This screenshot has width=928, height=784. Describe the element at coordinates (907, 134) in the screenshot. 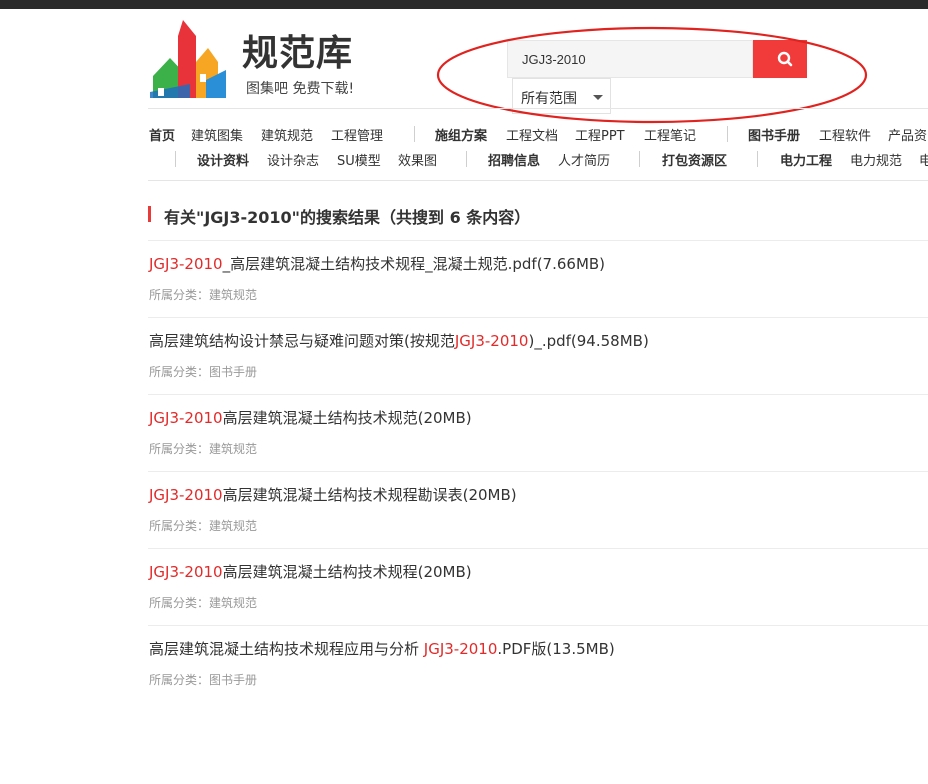

I see `nav-item: 产品资` at that location.